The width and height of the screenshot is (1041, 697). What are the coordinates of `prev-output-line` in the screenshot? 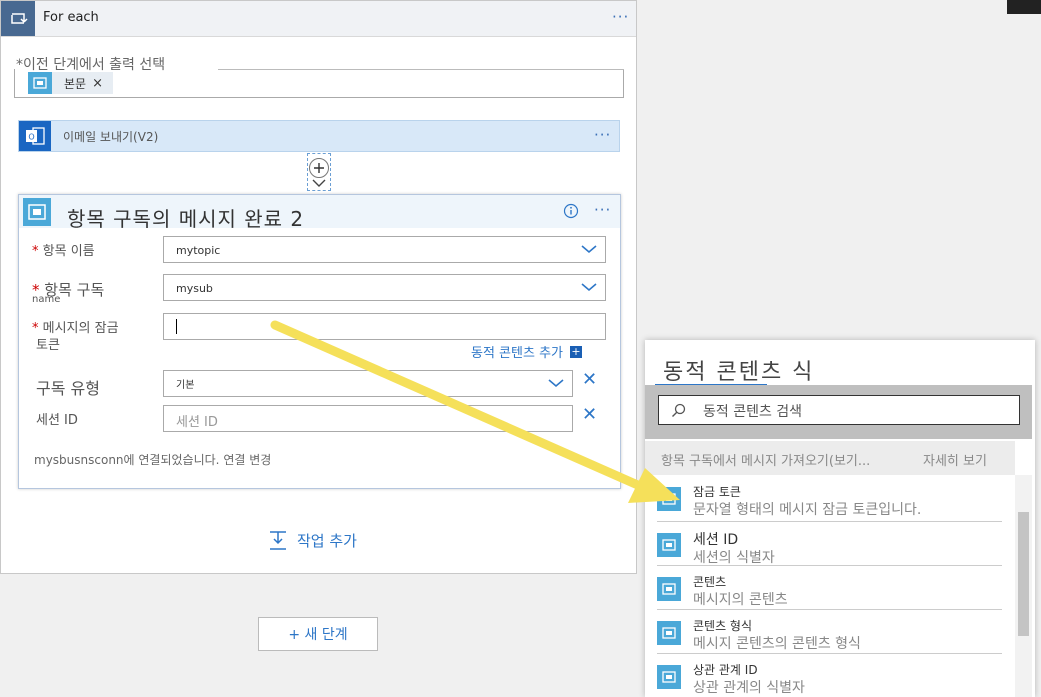 It's located at (421, 69).